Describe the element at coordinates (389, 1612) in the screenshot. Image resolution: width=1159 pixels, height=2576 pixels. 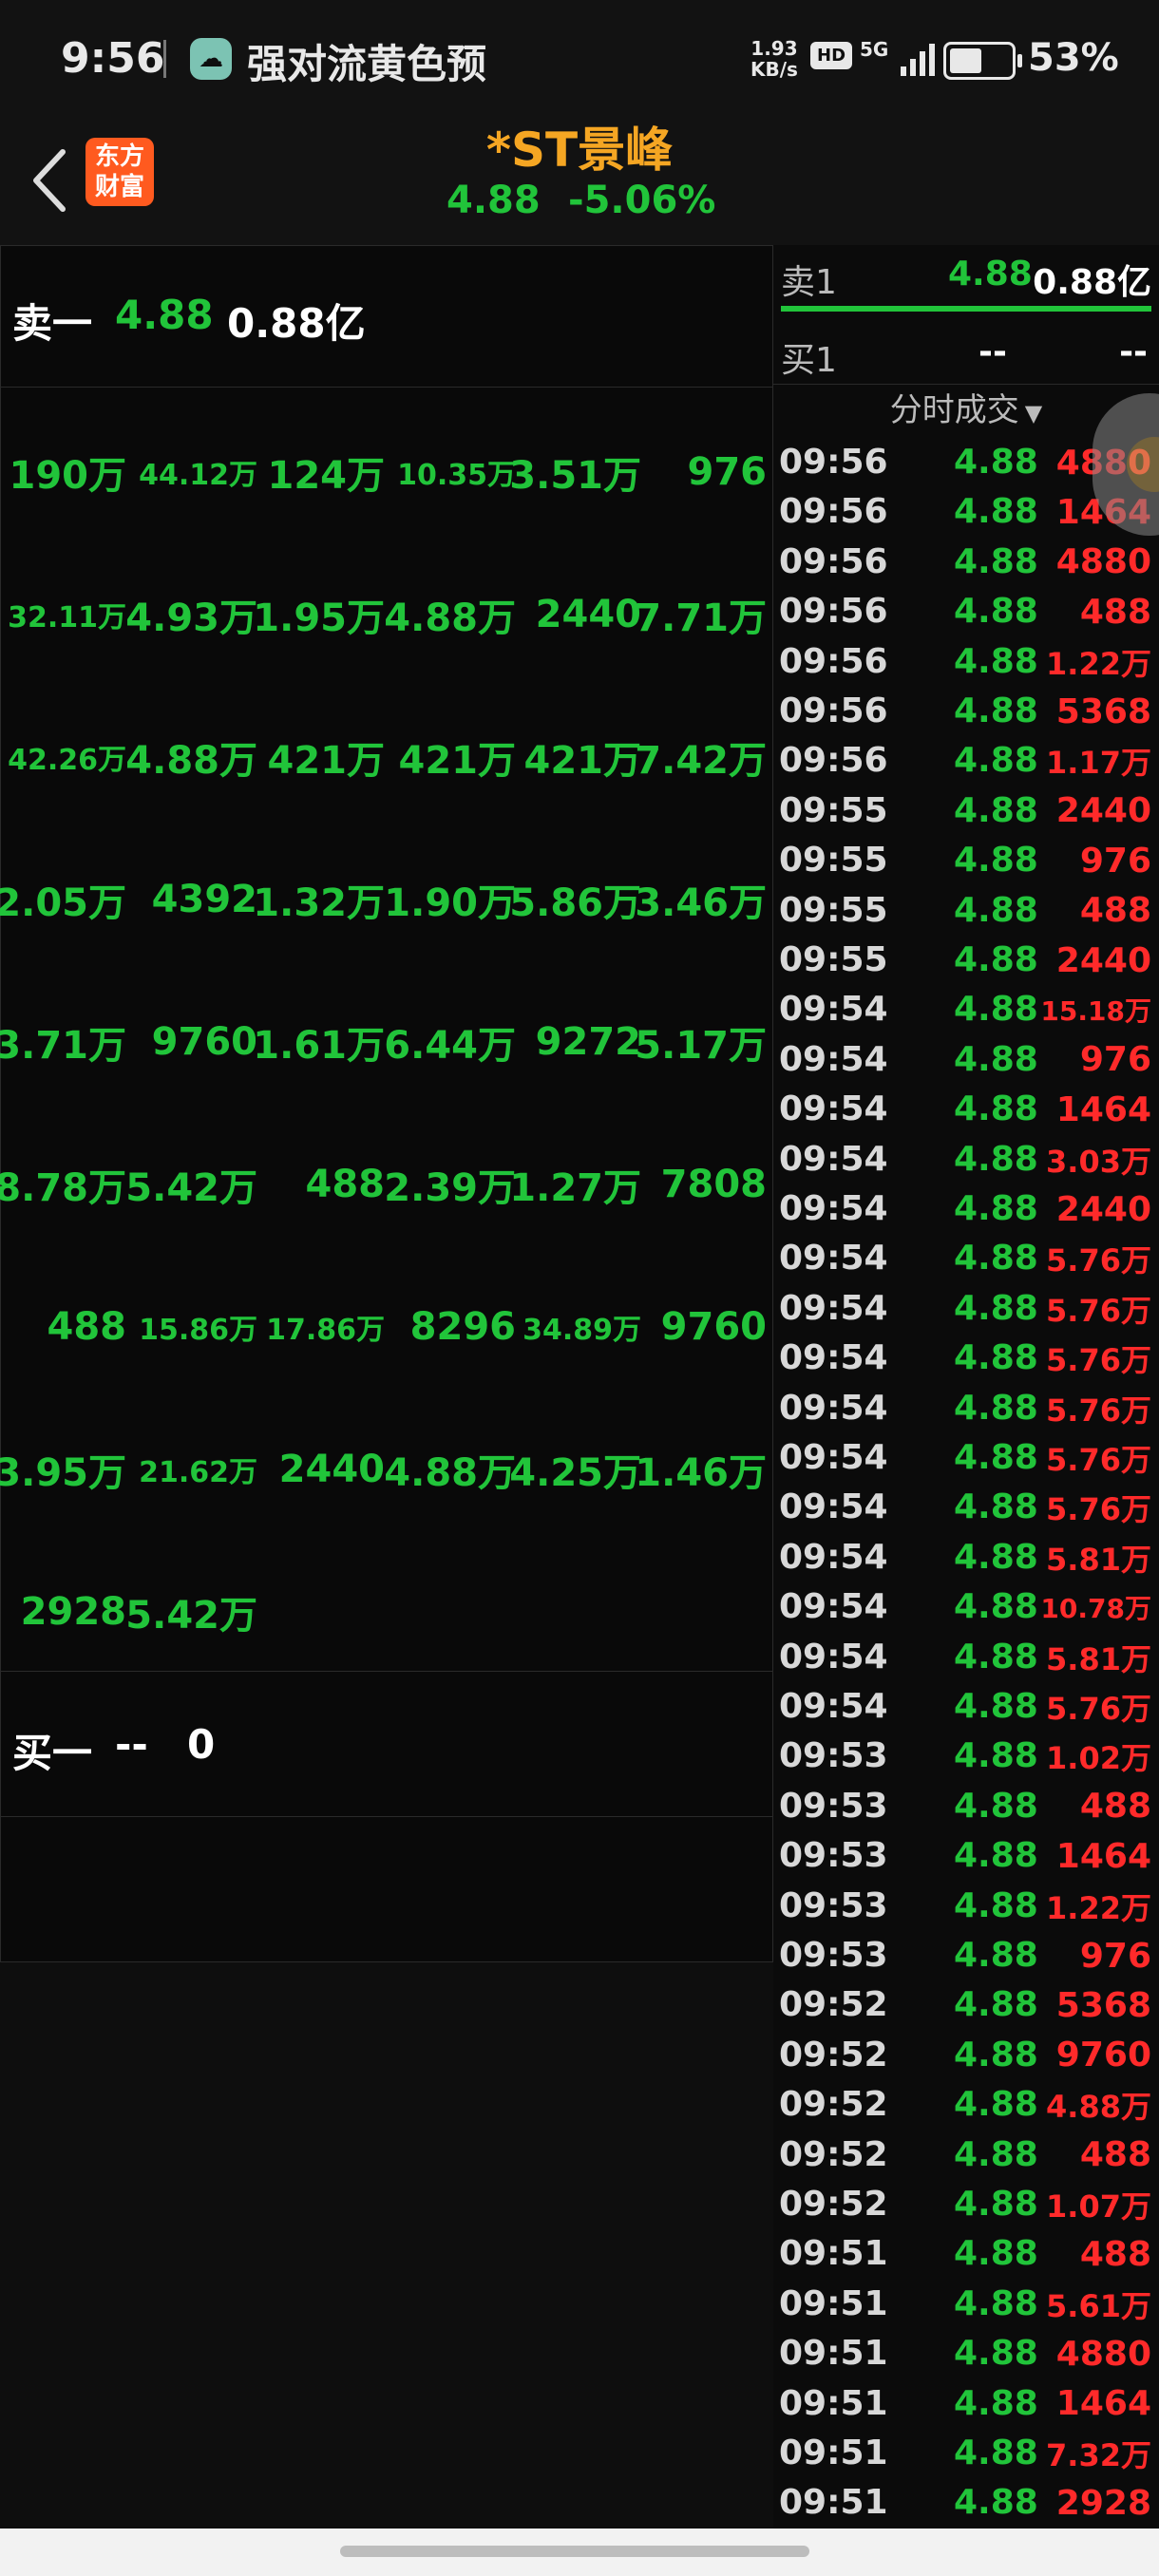
I see `queue-row: 2928 5.42万` at that location.